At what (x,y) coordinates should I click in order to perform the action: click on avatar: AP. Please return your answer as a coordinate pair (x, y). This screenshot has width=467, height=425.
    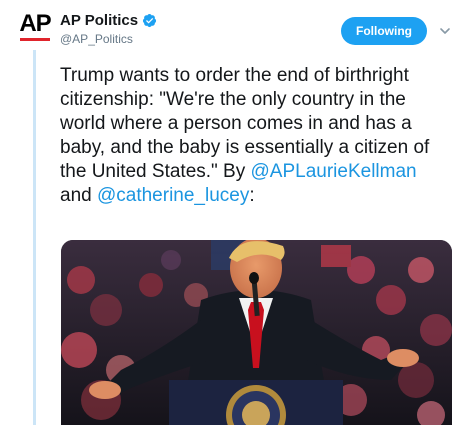
    Looking at the image, I should click on (35, 29).